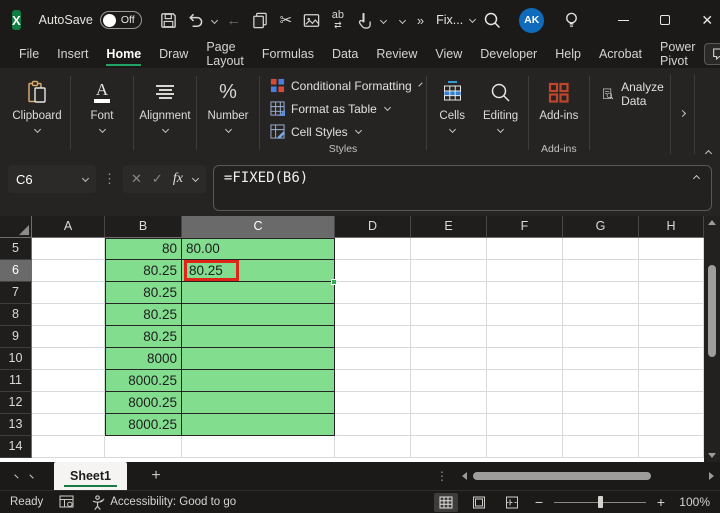  Describe the element at coordinates (68, 447) in the screenshot. I see `cell-A14` at that location.